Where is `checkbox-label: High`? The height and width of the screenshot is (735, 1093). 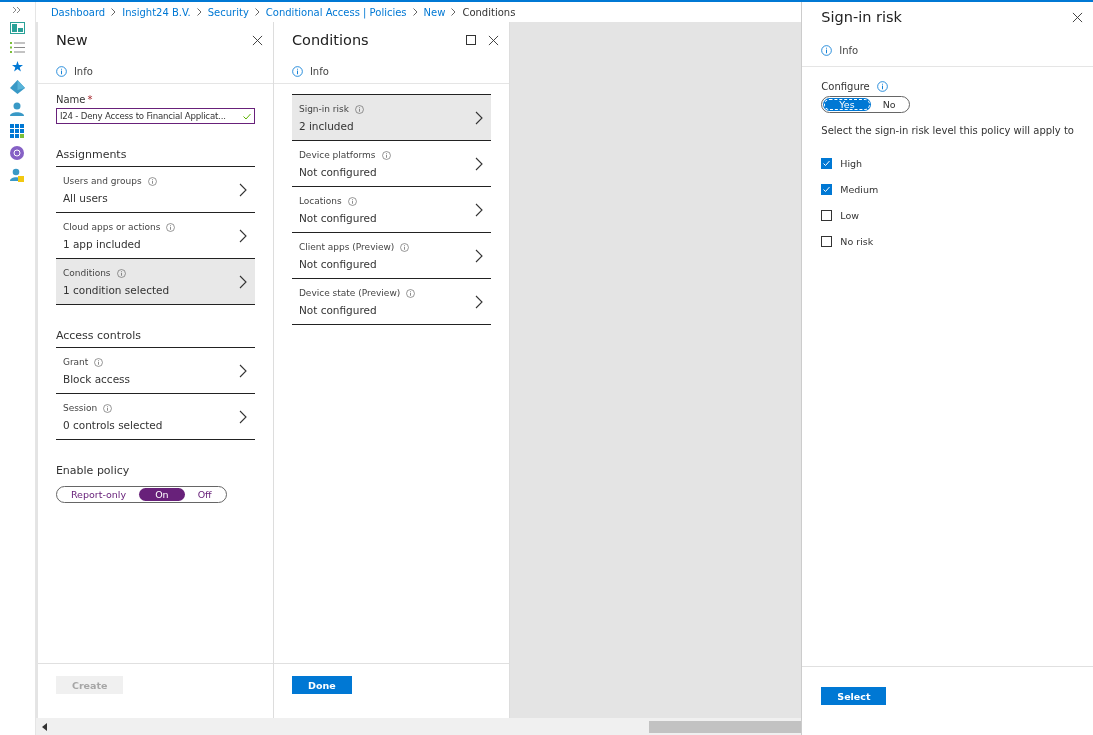 checkbox-label: High is located at coordinates (851, 163).